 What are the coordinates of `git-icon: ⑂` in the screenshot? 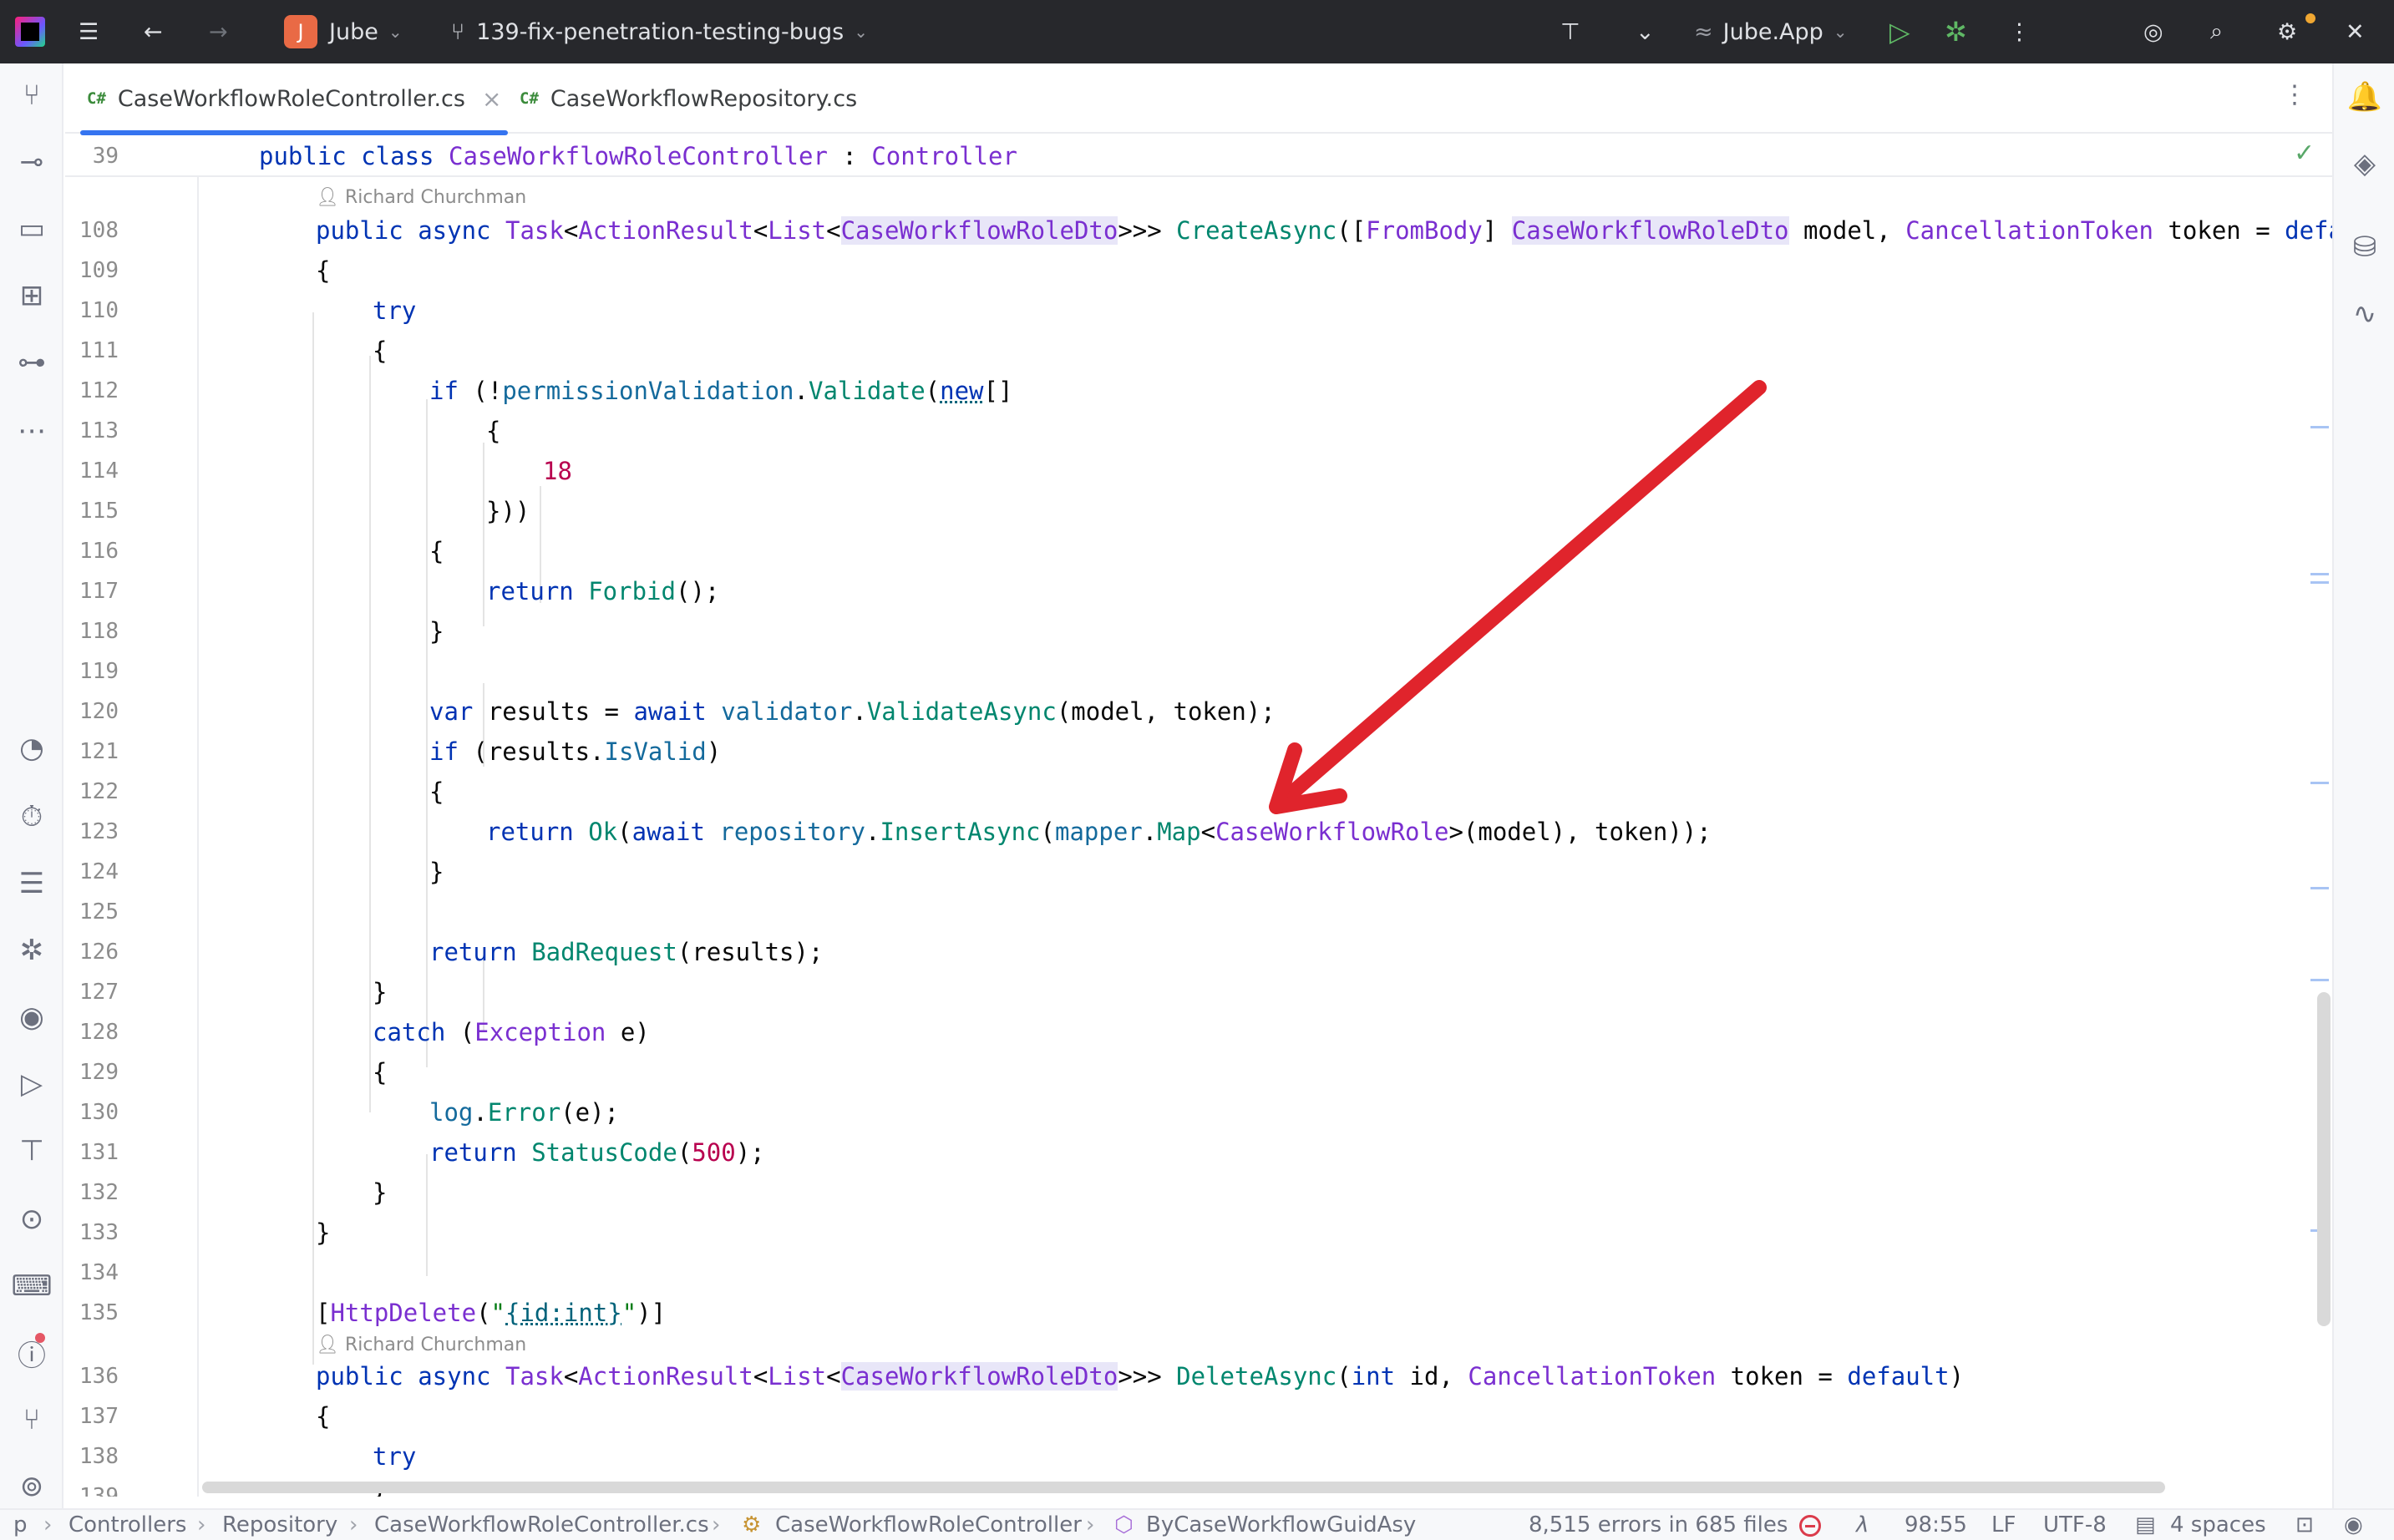 It's located at (31, 1420).